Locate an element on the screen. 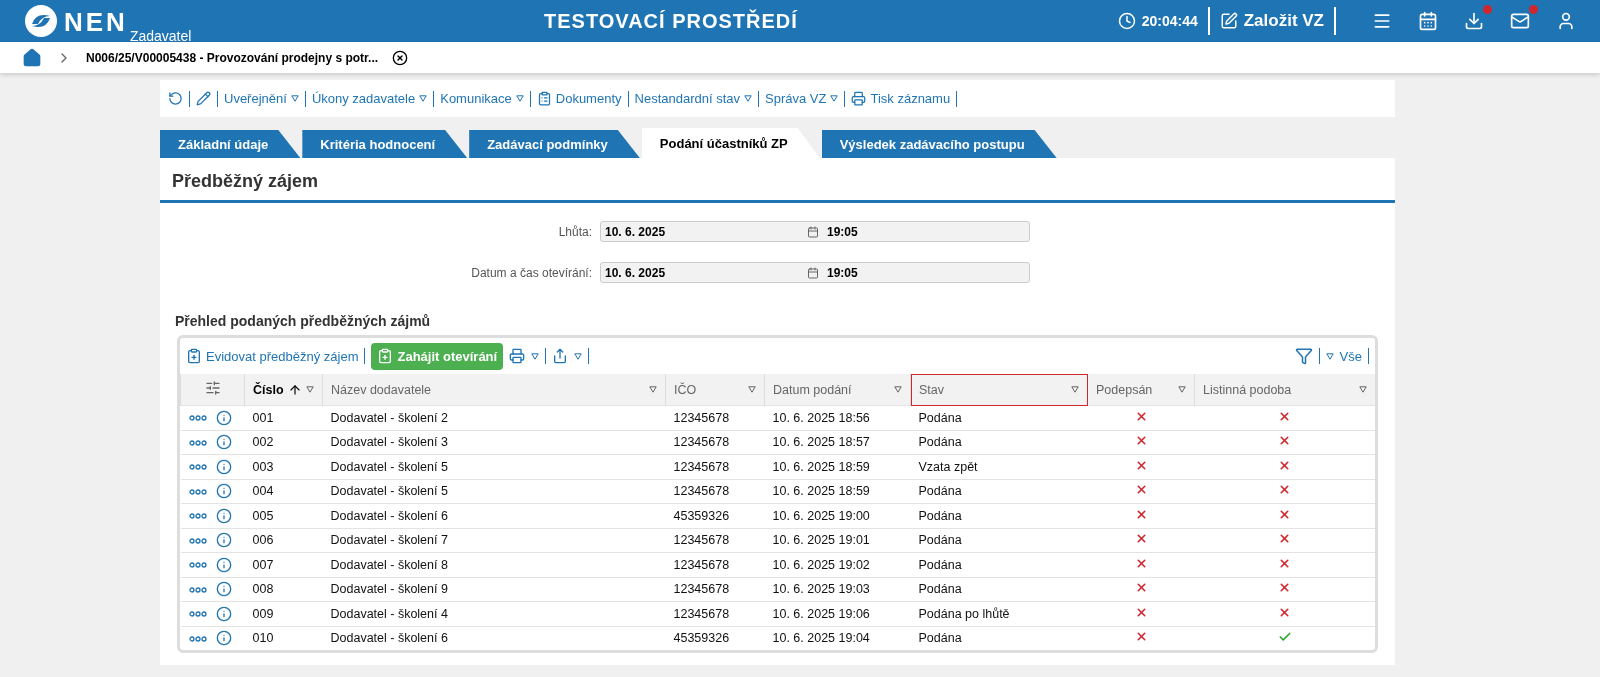 Image resolution: width=1600 pixels, height=677 pixels. toolbar-menu: Dokumenty is located at coordinates (579, 98).